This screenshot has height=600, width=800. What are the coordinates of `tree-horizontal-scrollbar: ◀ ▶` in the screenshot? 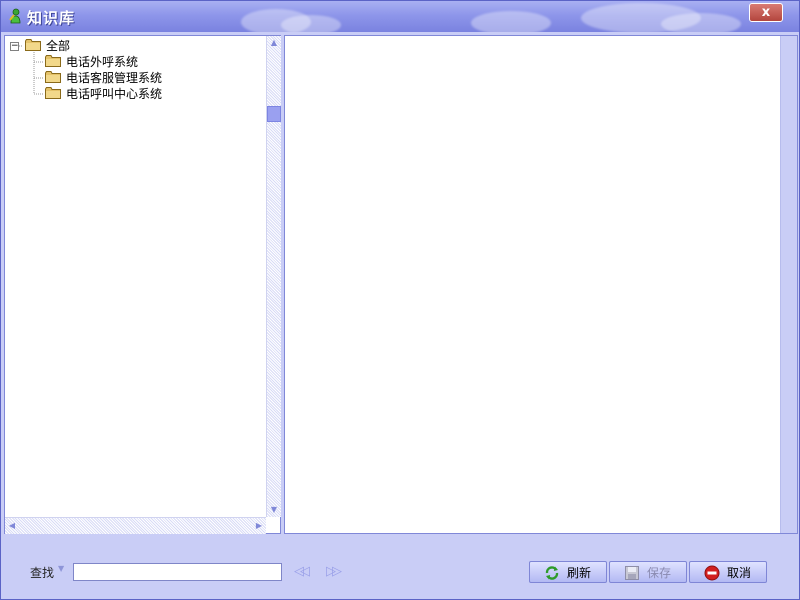 It's located at (135, 525).